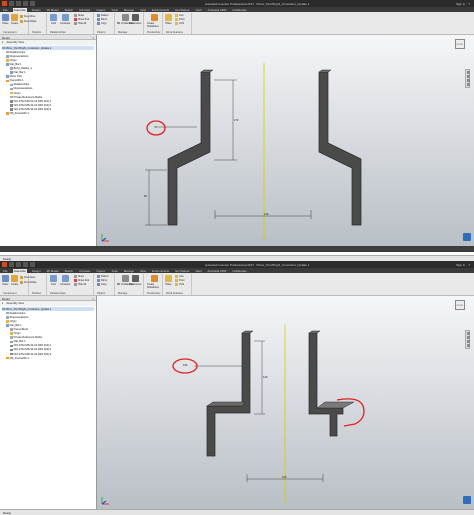 The height and width of the screenshot is (515, 474). I want to click on ucs-button: UCS, so click(179, 23).